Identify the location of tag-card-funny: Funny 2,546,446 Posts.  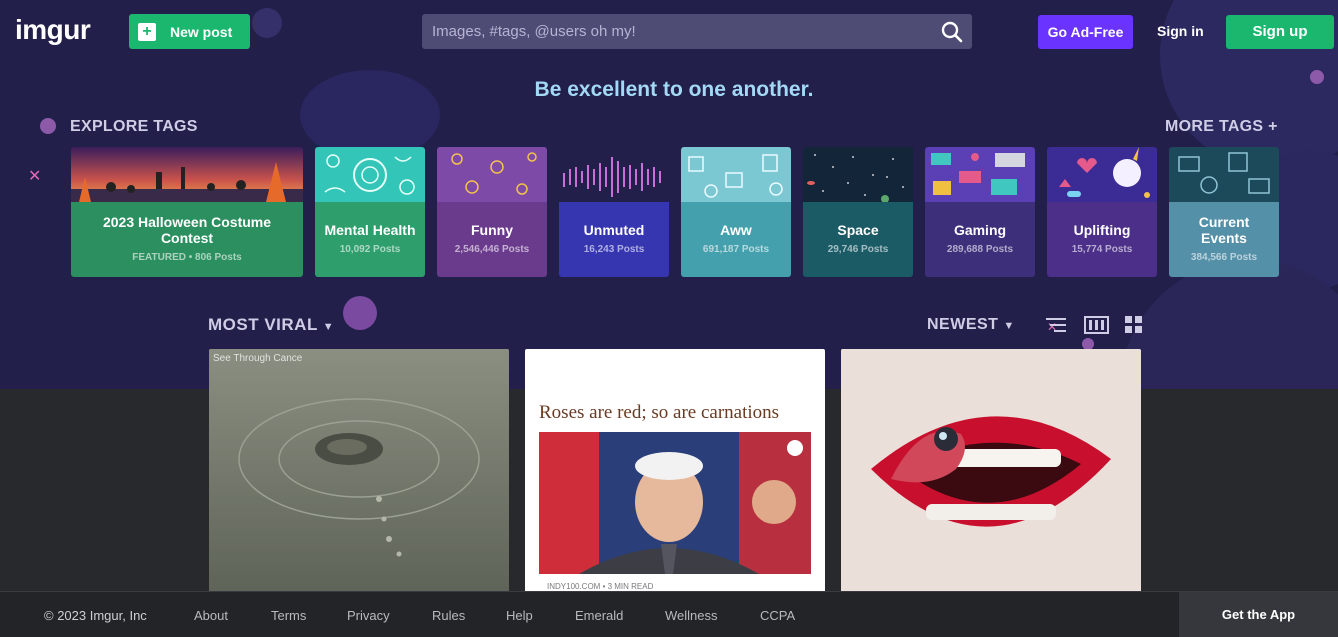
(492, 212).